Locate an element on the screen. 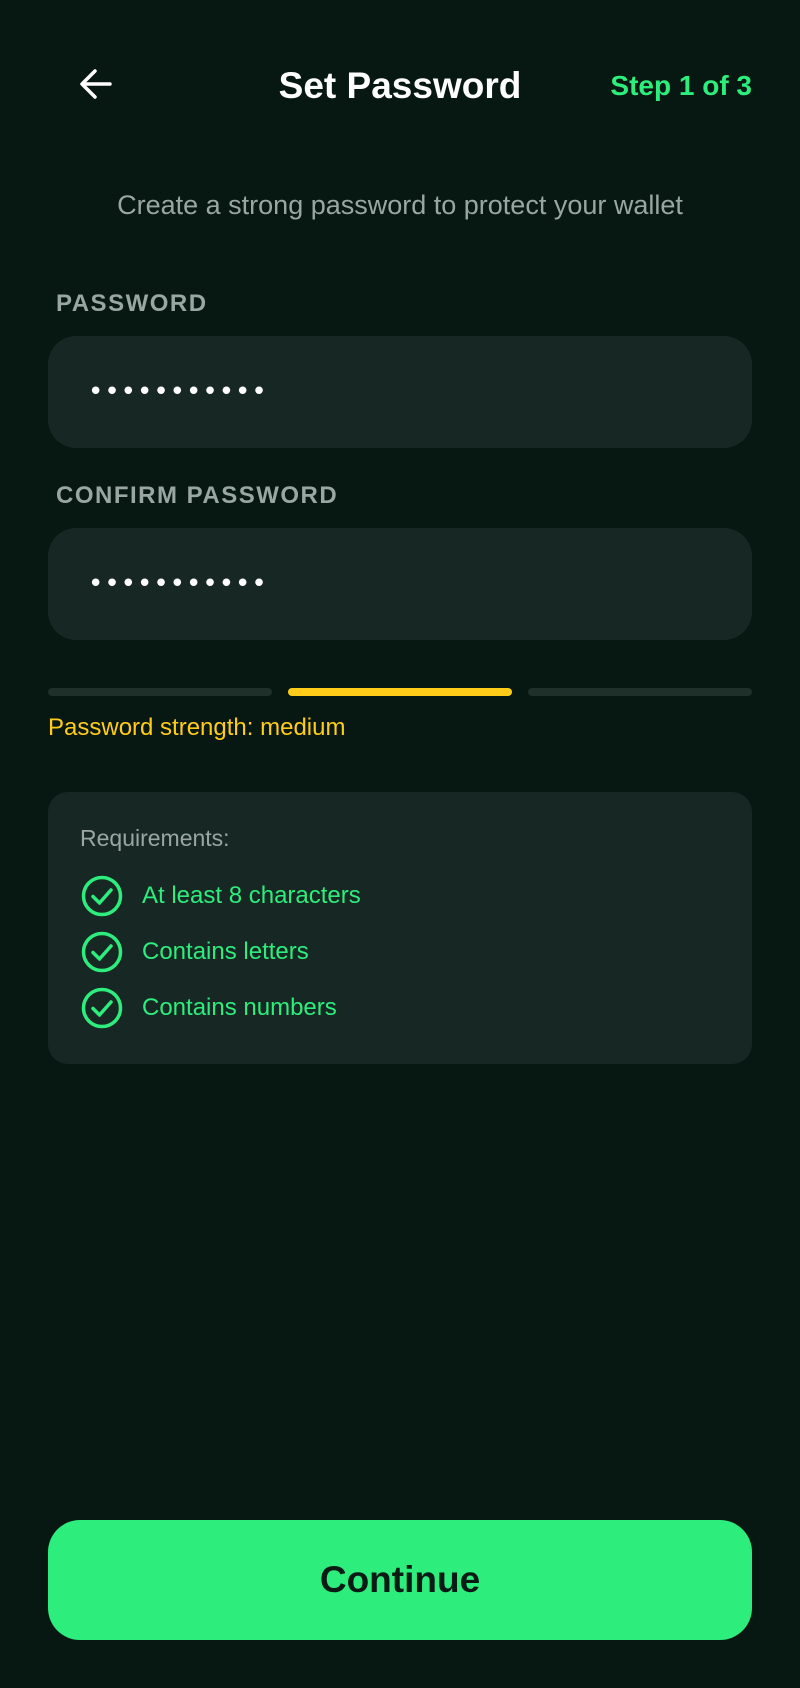 The image size is (800, 1688). confirm-password-input is located at coordinates (398, 584).